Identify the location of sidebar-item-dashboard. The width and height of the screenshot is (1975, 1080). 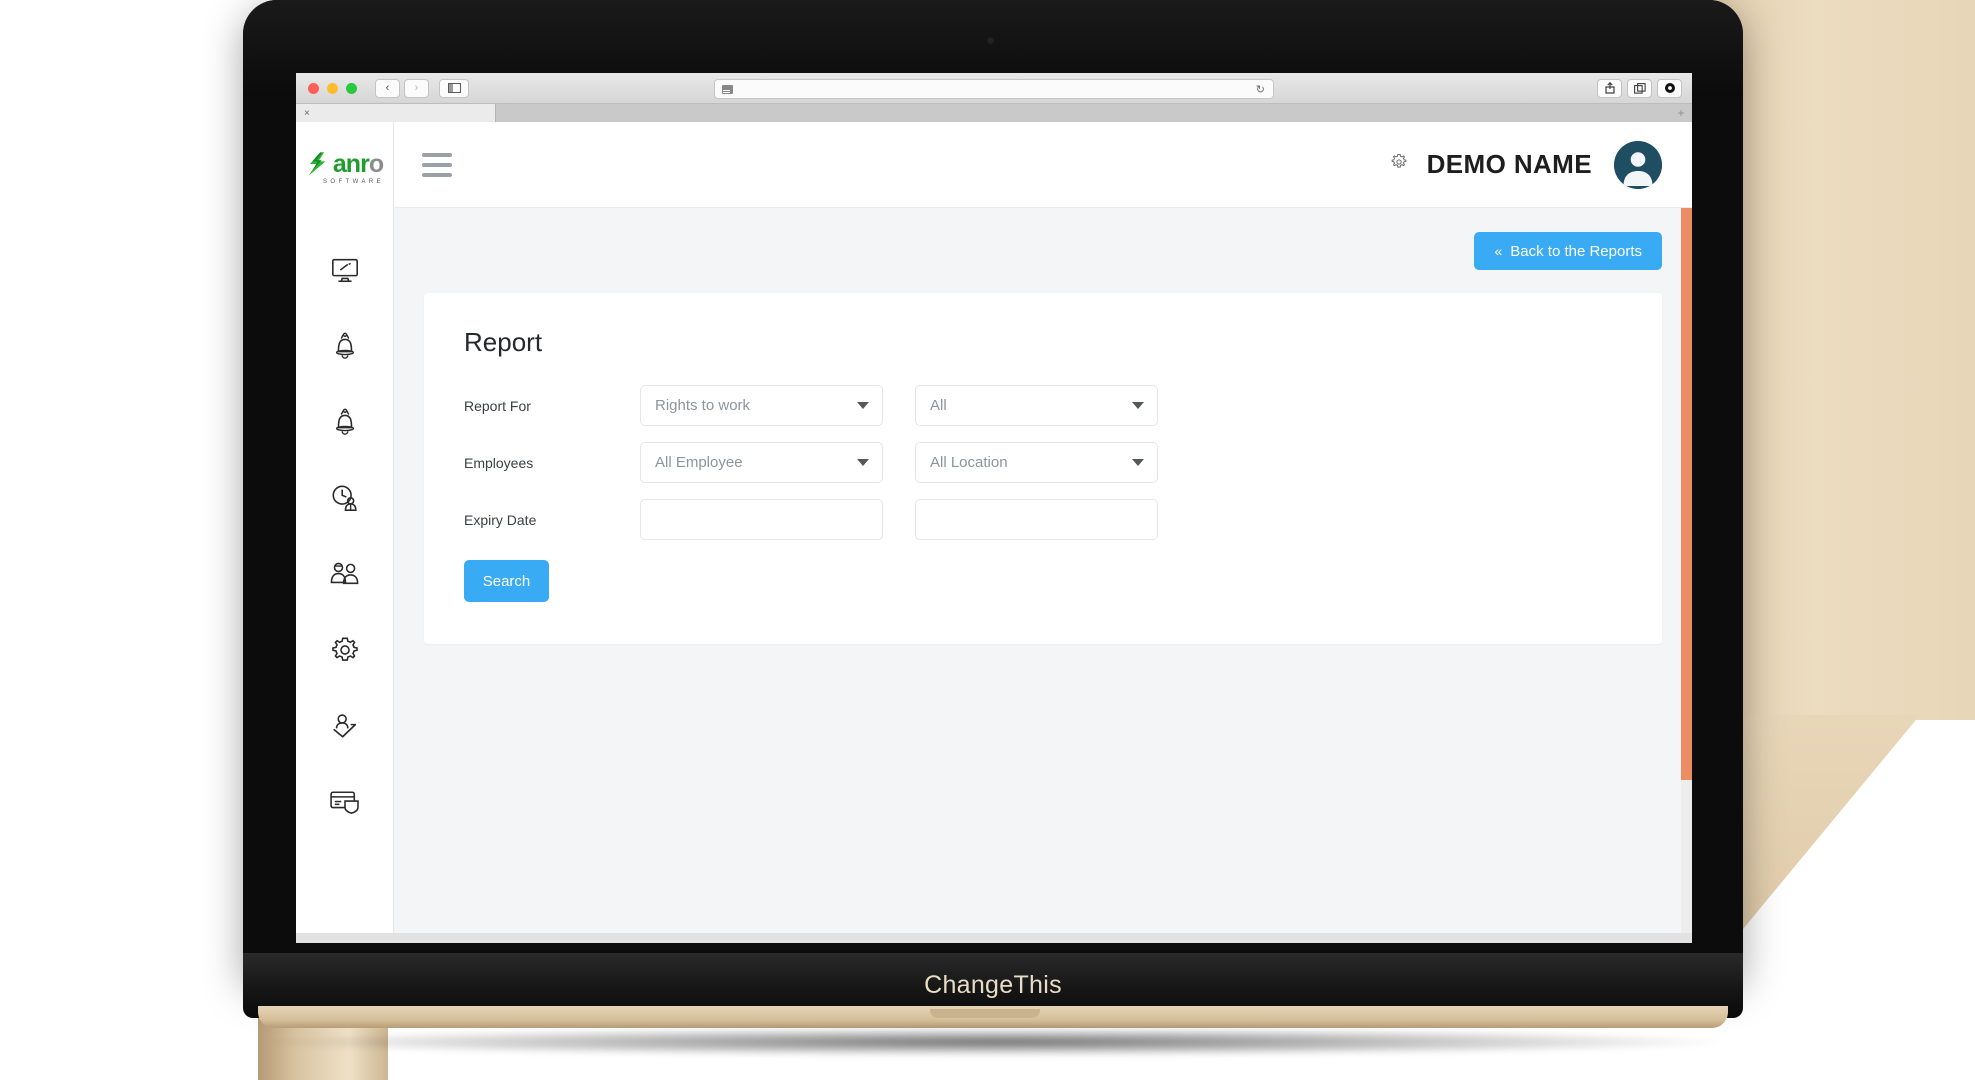
(344, 270).